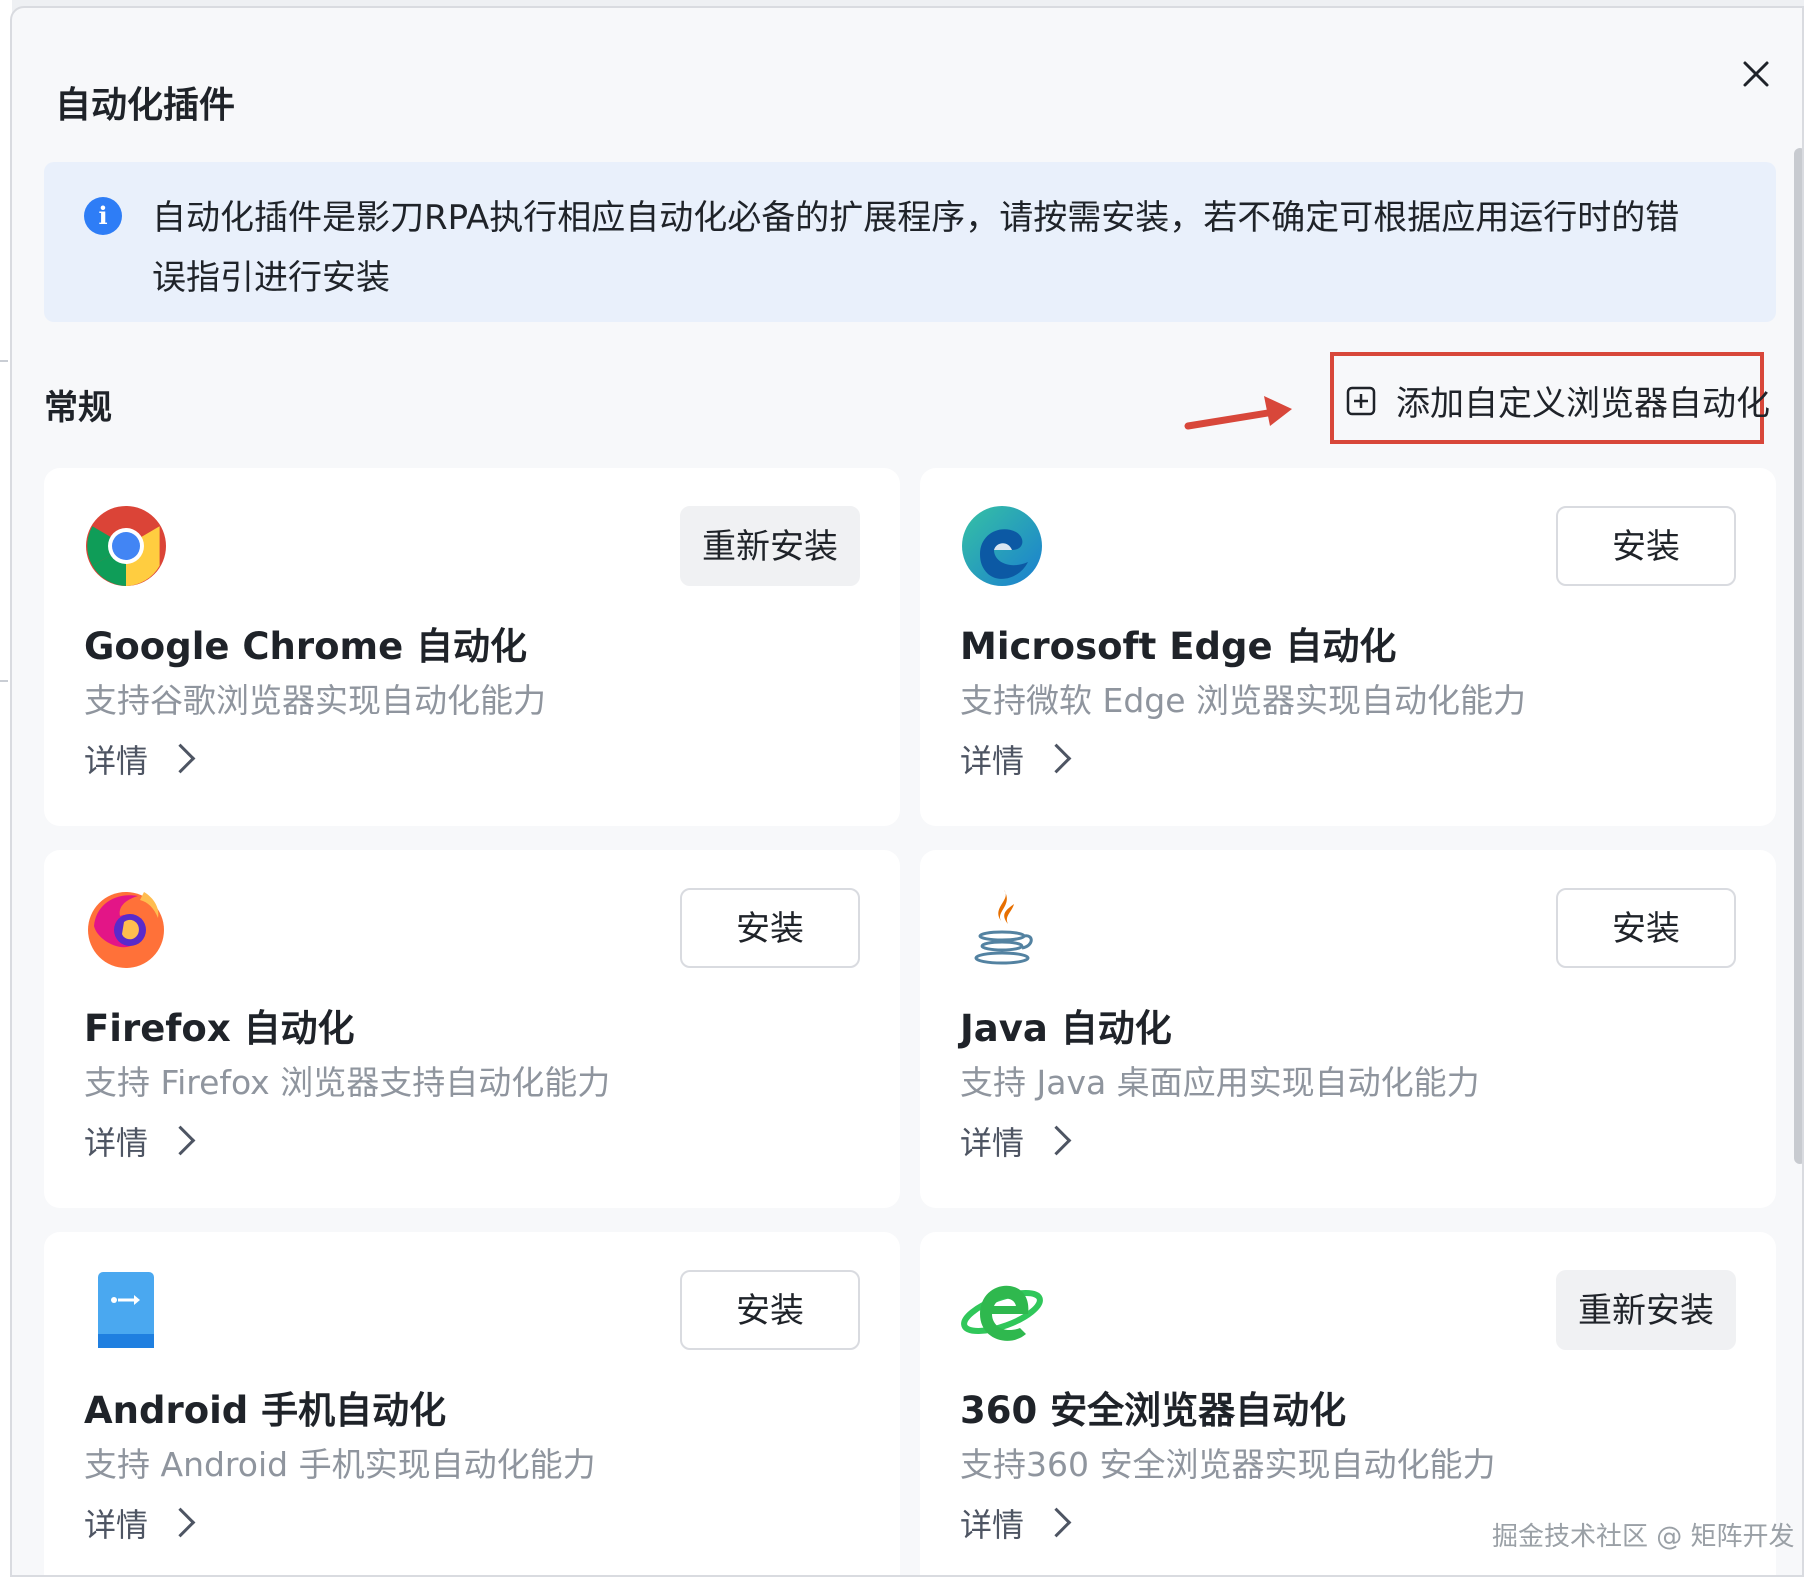 This screenshot has width=1804, height=1577. I want to click on plugin-card-android: 安装 Android 手机自动化 支持 Android 手机实现自动化能力 详情, so click(472, 1403).